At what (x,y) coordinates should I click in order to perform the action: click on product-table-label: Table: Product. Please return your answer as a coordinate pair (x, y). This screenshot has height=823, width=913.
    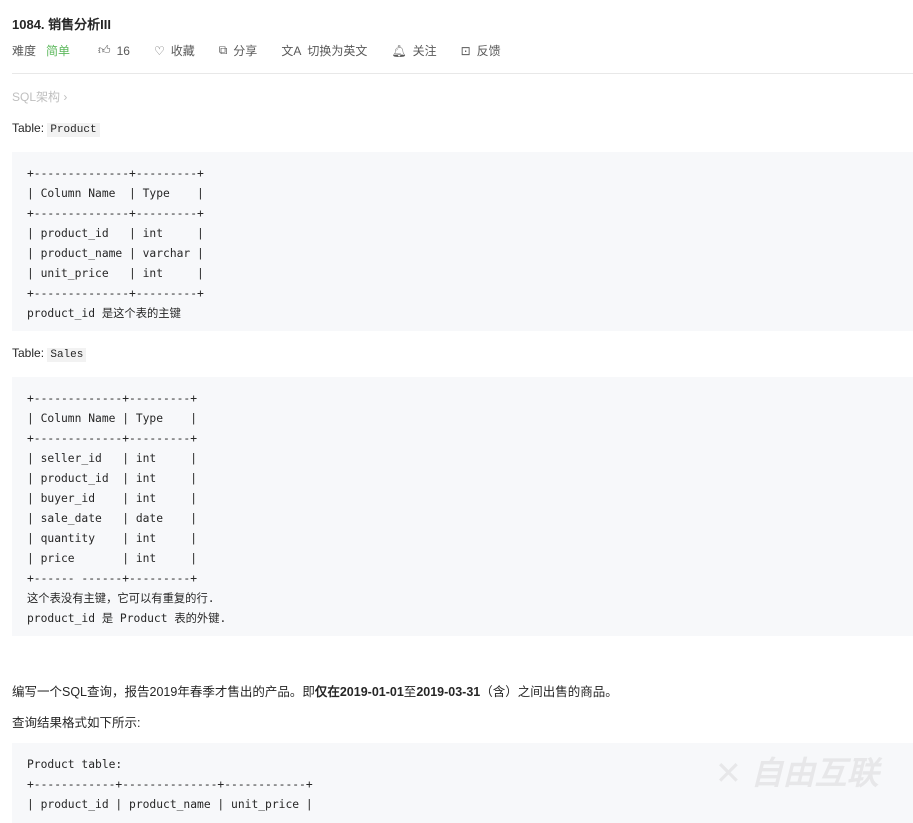
    Looking at the image, I should click on (56, 129).